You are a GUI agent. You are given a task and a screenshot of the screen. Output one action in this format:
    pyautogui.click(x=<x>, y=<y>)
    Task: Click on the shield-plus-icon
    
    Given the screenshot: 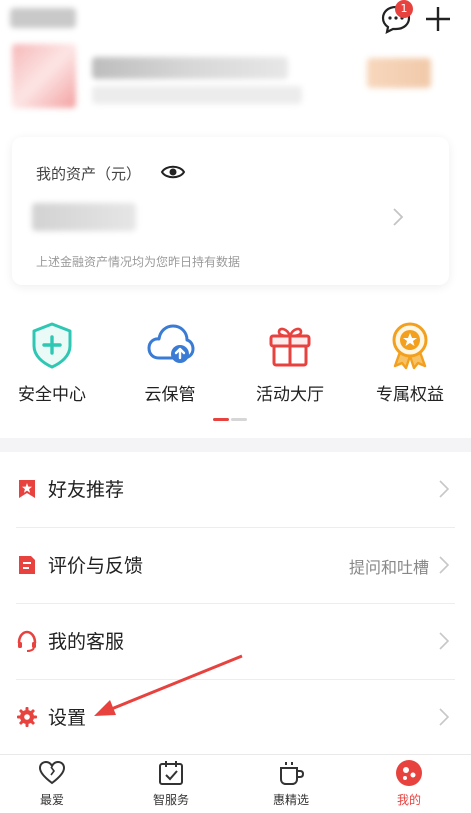 What is the action you would take?
    pyautogui.click(x=52, y=345)
    